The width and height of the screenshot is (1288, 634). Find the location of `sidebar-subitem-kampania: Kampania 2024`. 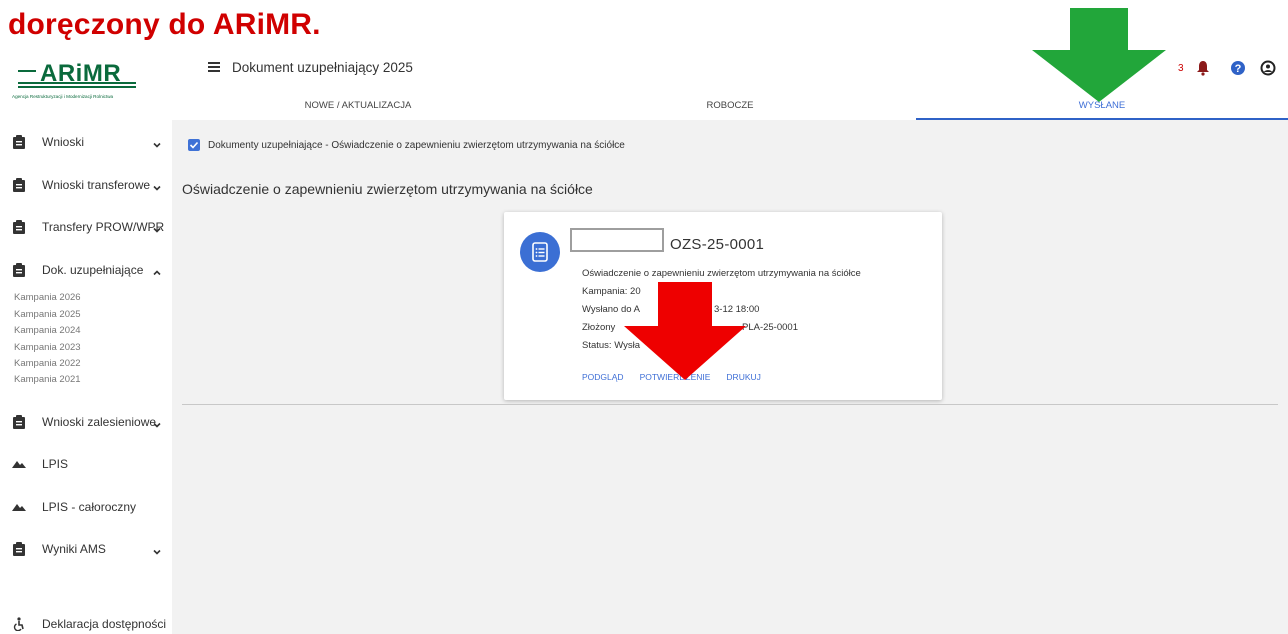

sidebar-subitem-kampania: Kampania 2024 is located at coordinates (47, 330).